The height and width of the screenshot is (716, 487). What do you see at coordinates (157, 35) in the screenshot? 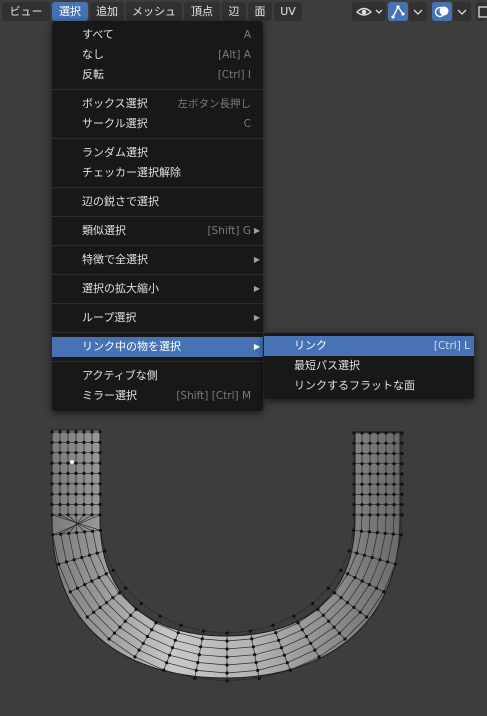
I see `menu-item-select-all: すべて A` at bounding box center [157, 35].